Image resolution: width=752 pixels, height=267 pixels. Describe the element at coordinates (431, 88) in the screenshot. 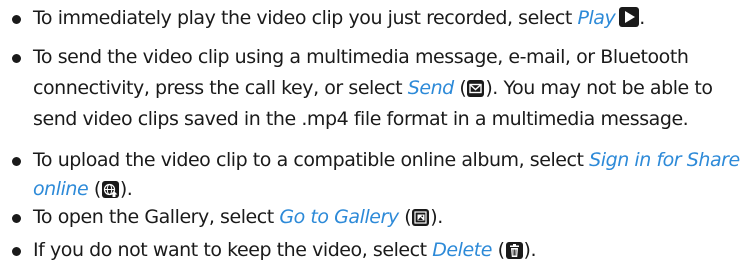

I see `send-link: Send` at that location.